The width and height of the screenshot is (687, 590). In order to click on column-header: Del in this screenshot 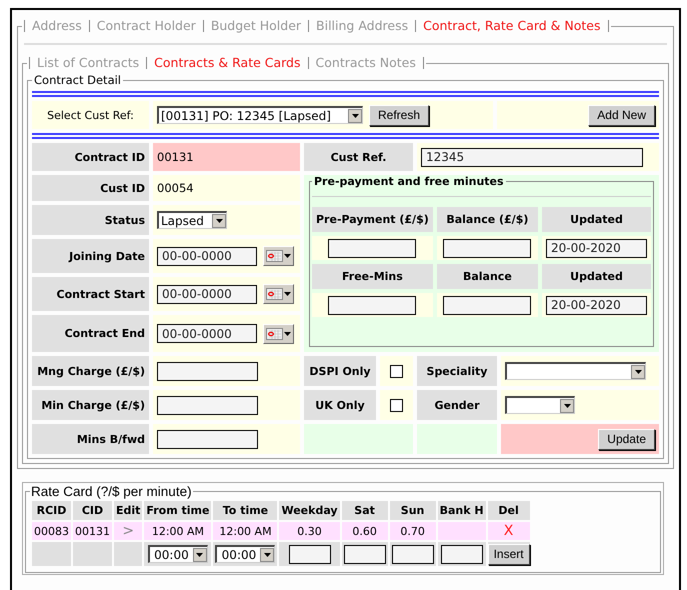, I will do `click(509, 510)`.